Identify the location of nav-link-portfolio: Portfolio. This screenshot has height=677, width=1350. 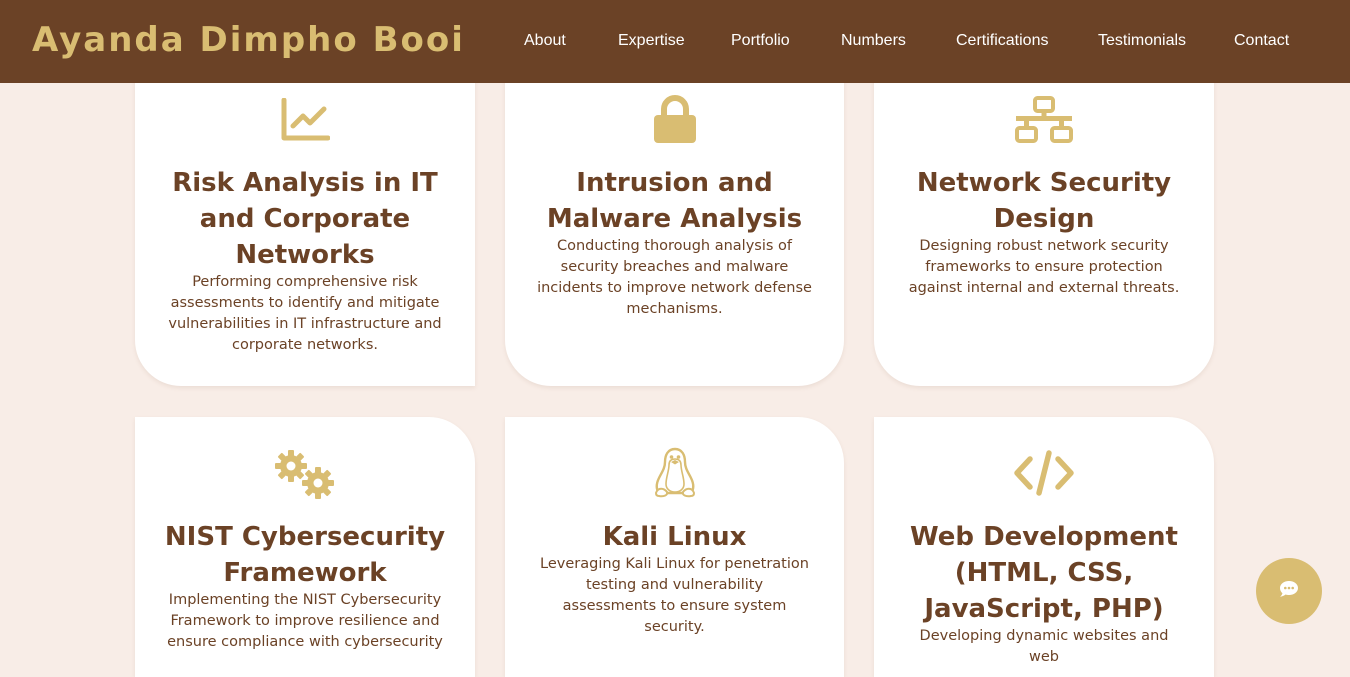
(760, 41).